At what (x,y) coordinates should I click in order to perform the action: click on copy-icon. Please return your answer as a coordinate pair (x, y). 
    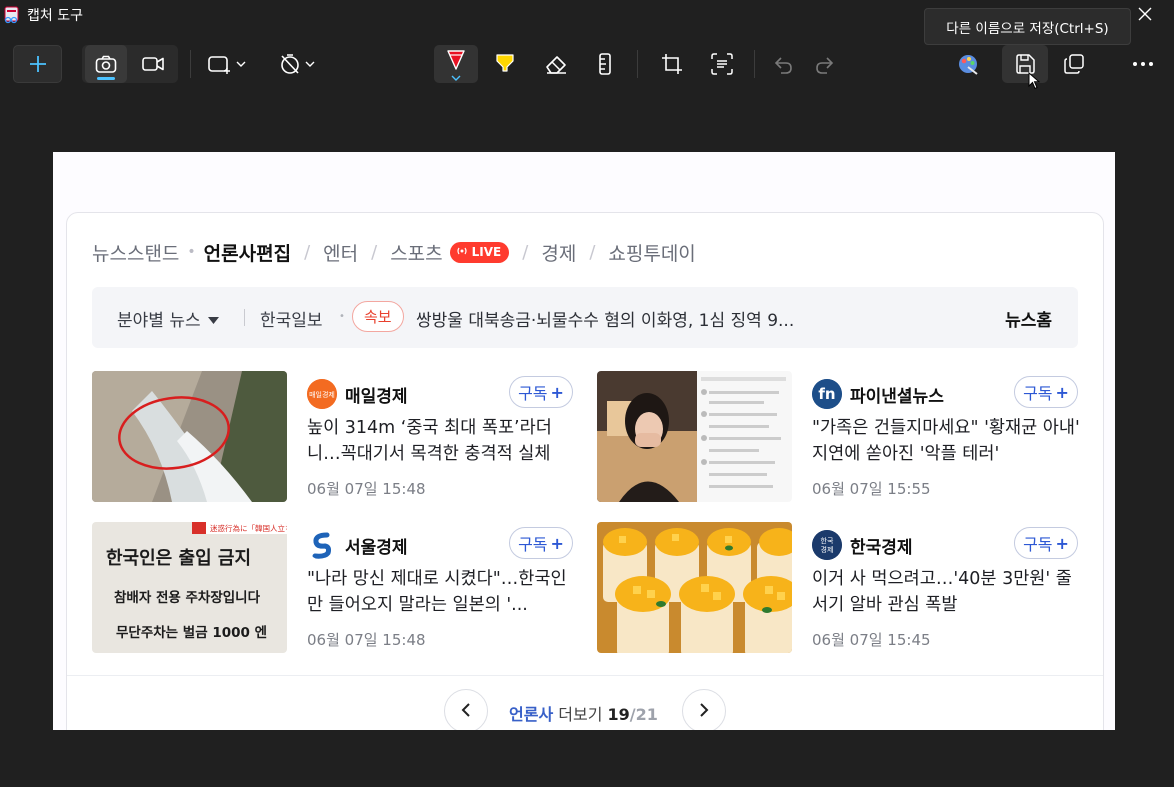
    Looking at the image, I should click on (1074, 64).